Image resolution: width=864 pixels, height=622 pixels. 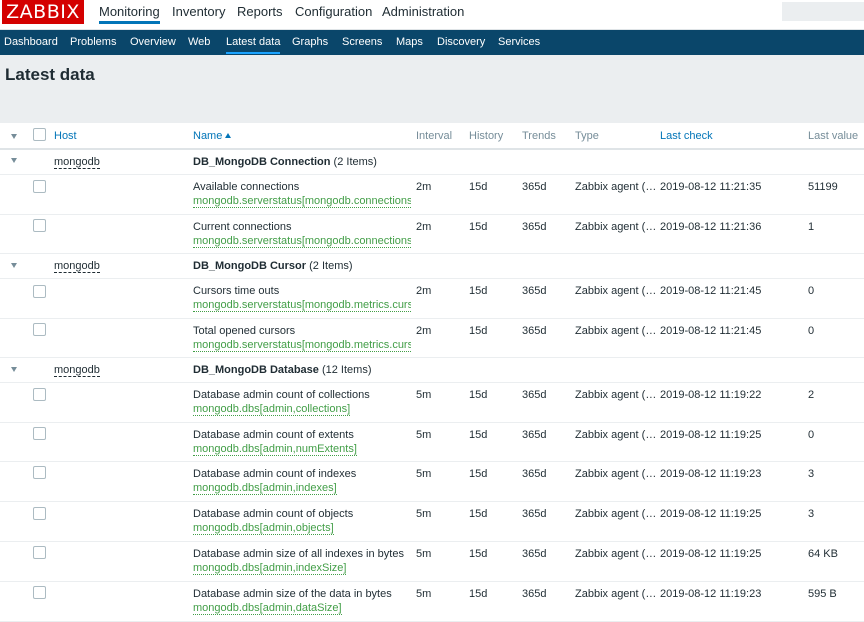 I want to click on top-menu-reports: Reports, so click(x=260, y=12).